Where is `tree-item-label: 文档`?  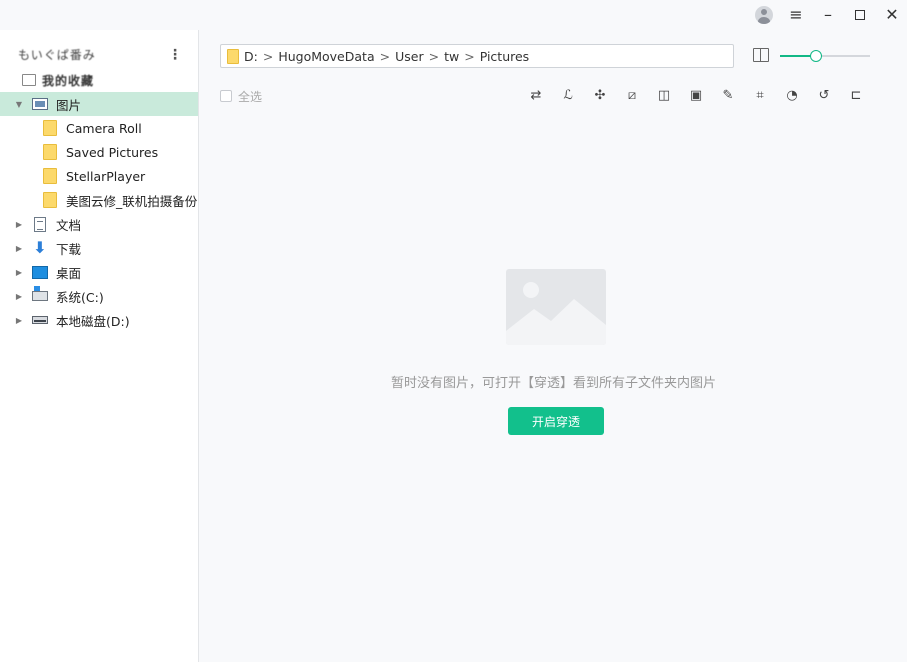
tree-item-label: 文档 is located at coordinates (69, 225).